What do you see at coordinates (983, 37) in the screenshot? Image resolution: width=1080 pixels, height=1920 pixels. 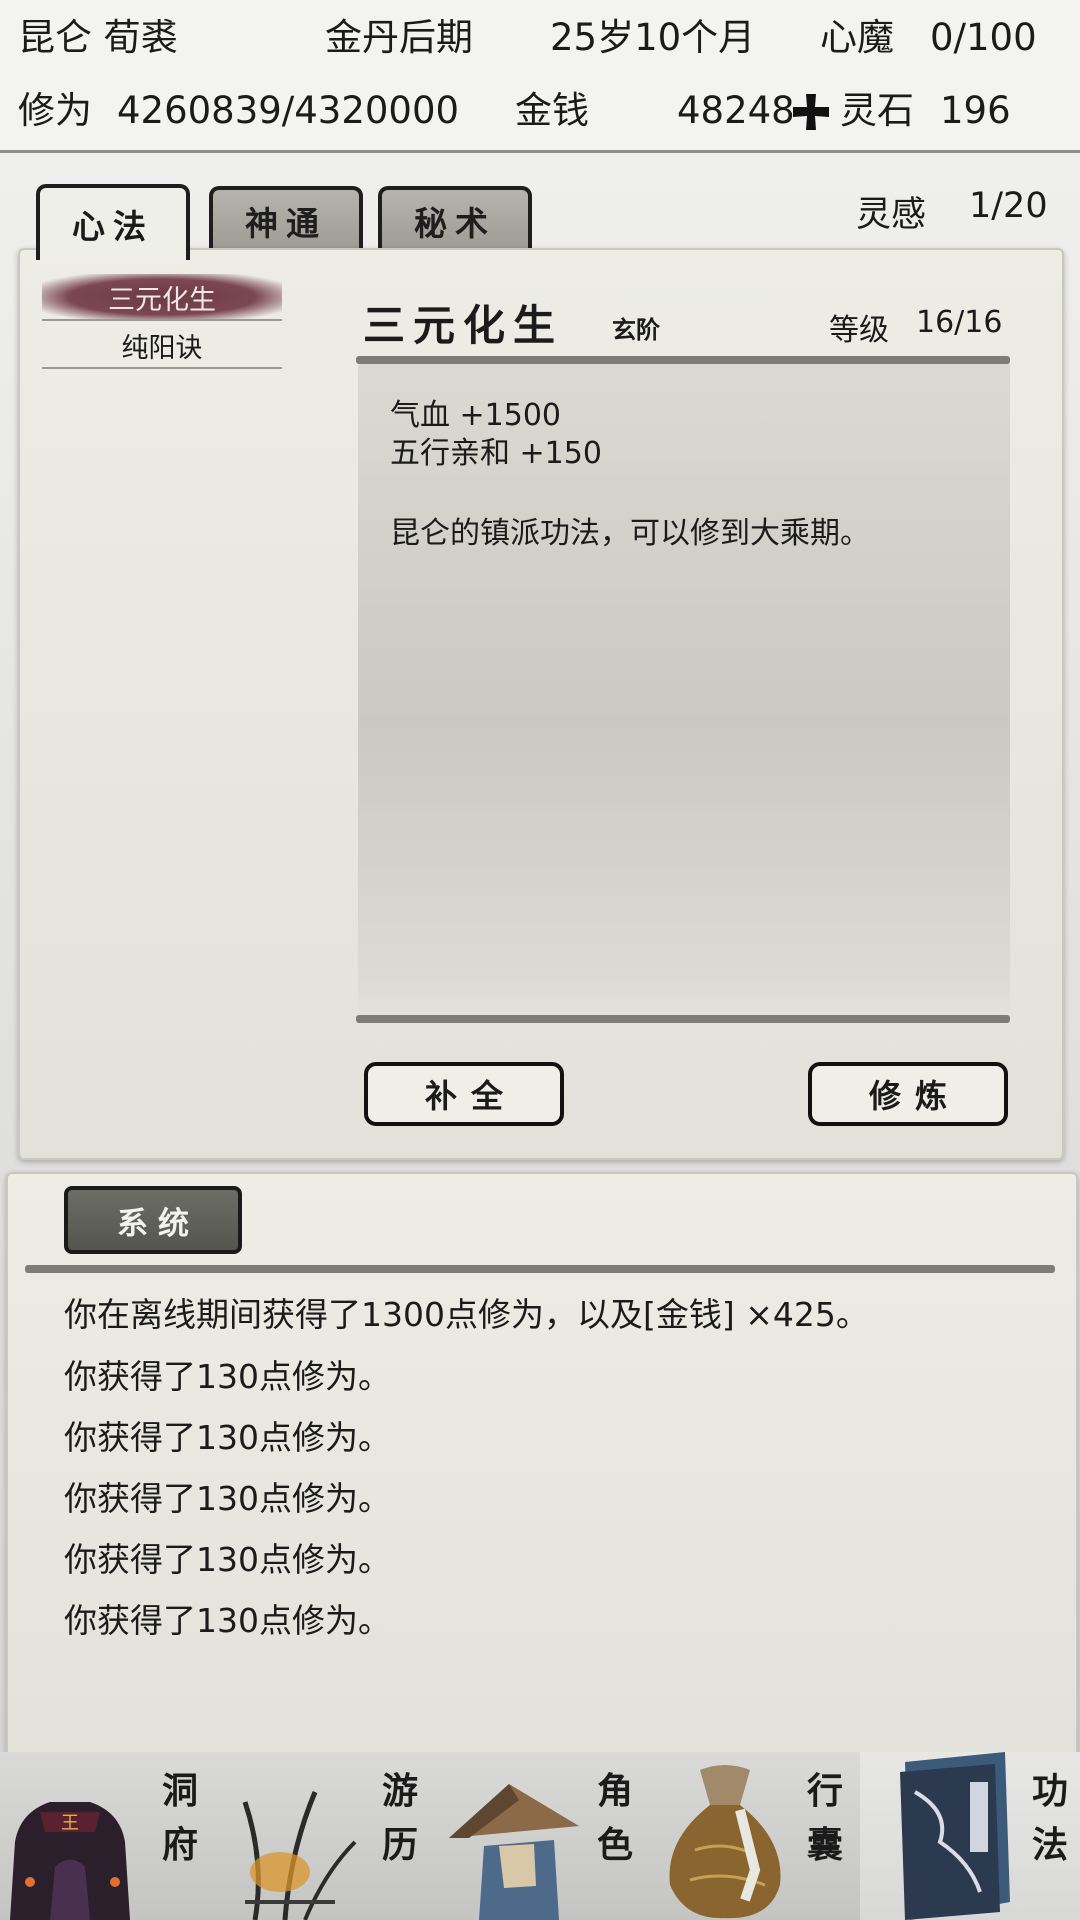 I see `demon-value: 0/100` at bounding box center [983, 37].